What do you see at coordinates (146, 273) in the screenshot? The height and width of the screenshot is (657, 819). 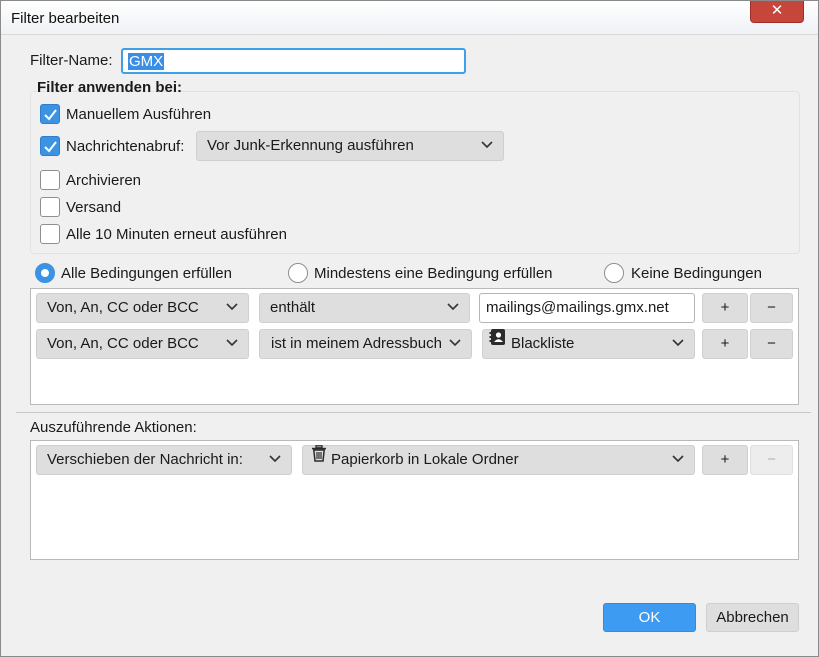 I see `match-all-label: Alle Bedingungen erfüllen` at bounding box center [146, 273].